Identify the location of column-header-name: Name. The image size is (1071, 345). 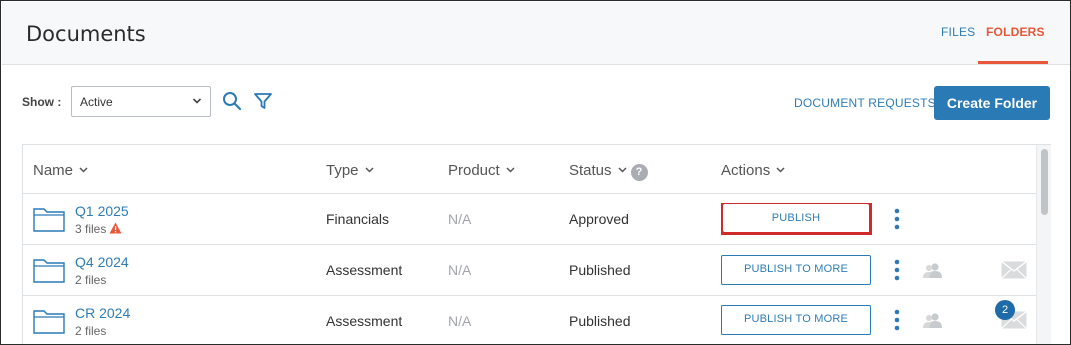
(60, 170).